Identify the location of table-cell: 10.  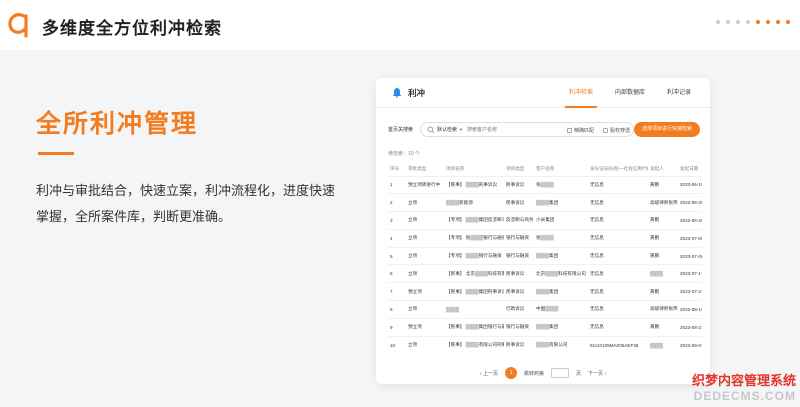
(397, 344).